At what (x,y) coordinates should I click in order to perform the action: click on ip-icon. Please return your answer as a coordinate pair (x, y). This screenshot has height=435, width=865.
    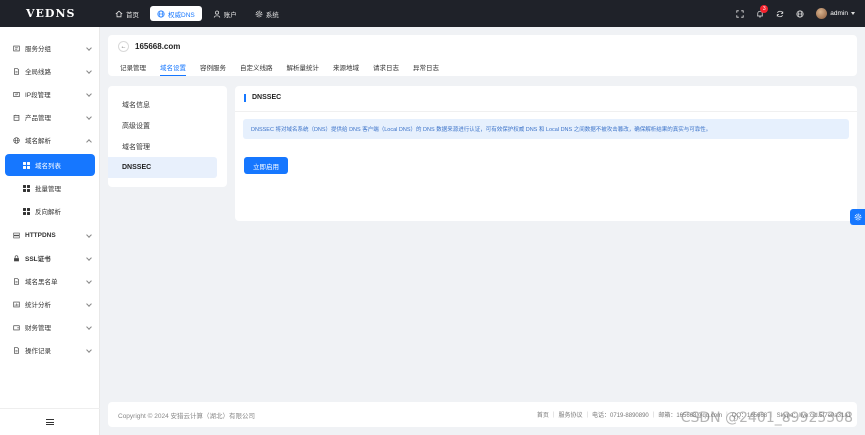
    Looking at the image, I should click on (16, 94).